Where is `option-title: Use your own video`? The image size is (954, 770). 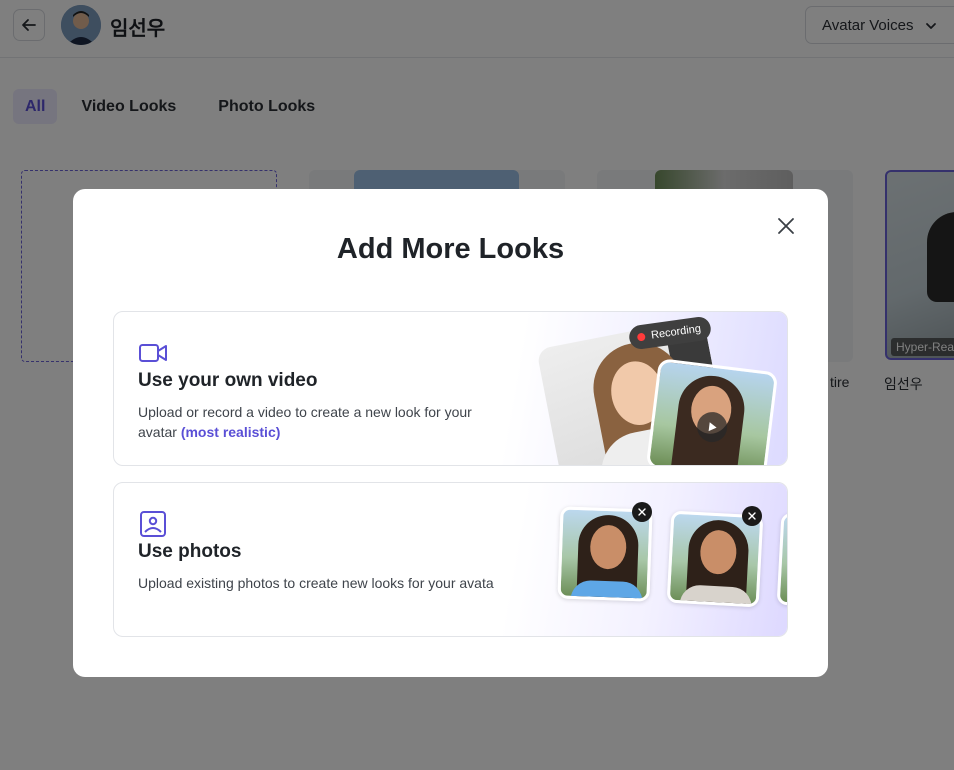
option-title: Use your own video is located at coordinates (228, 380).